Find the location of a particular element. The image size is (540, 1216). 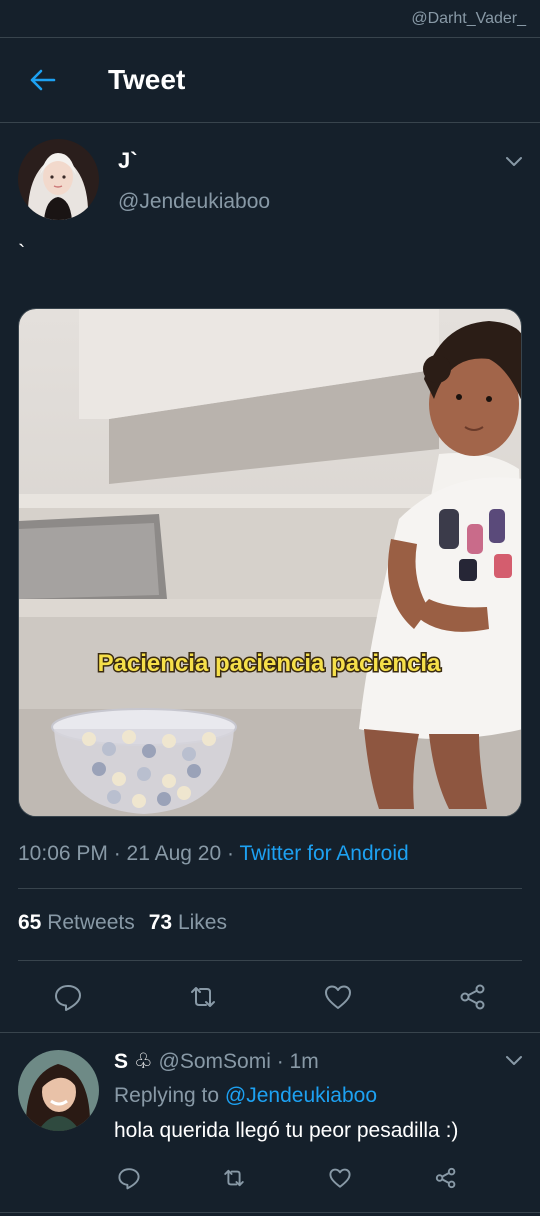

watermark: @Darht_Vader_ is located at coordinates (468, 18).